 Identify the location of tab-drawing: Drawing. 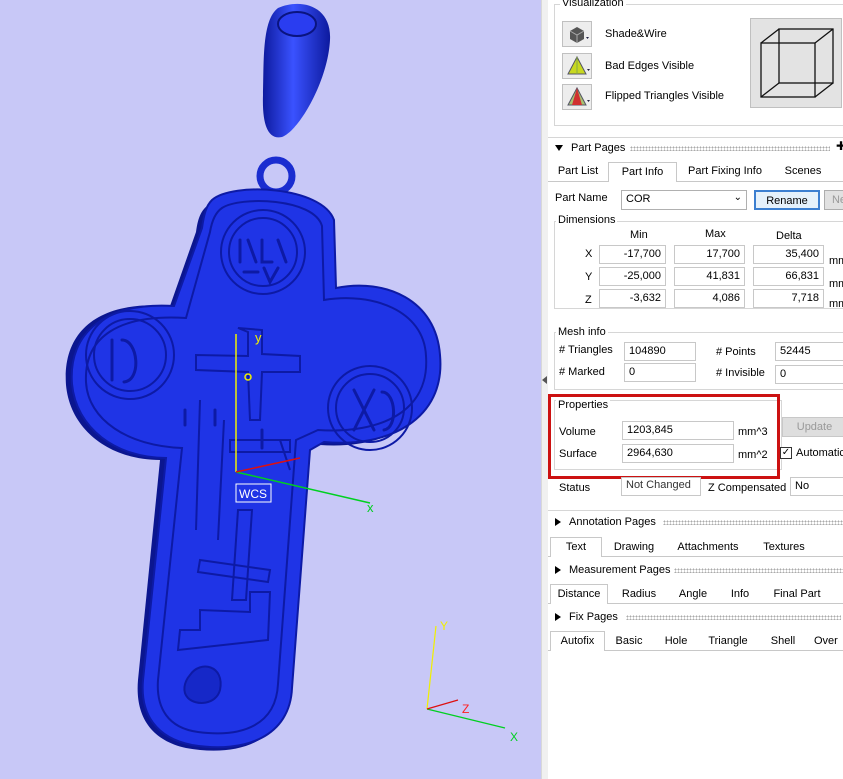
(634, 547).